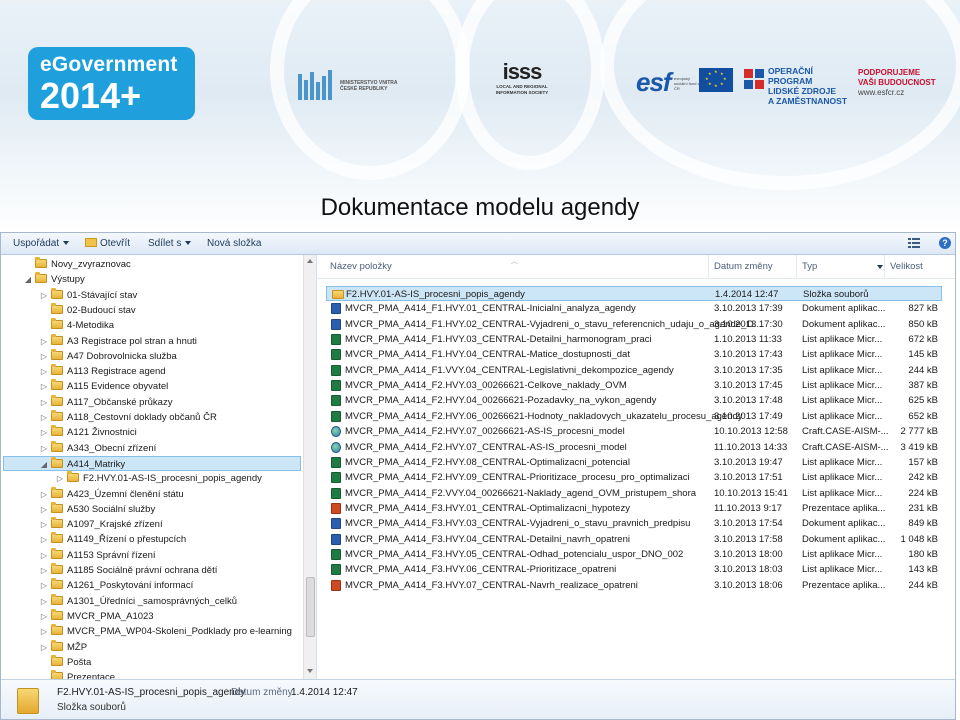  Describe the element at coordinates (336, 401) in the screenshot. I see `excel-sheet-icon` at that location.